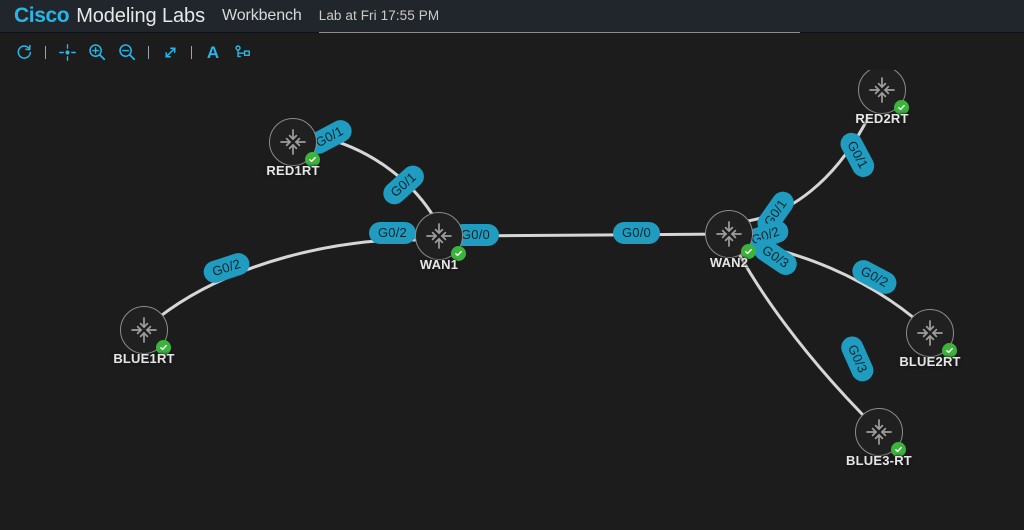  Describe the element at coordinates (140, 16) in the screenshot. I see `brand-product: Modeling Labs` at that location.